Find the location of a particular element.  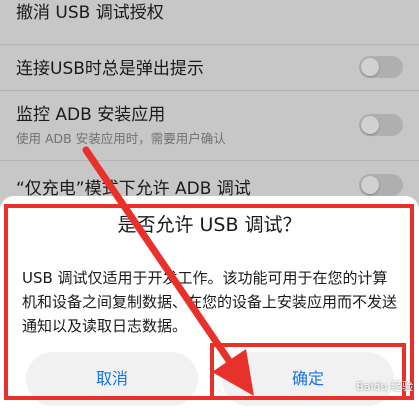

cancel-button: 取消 is located at coordinates (112, 379).